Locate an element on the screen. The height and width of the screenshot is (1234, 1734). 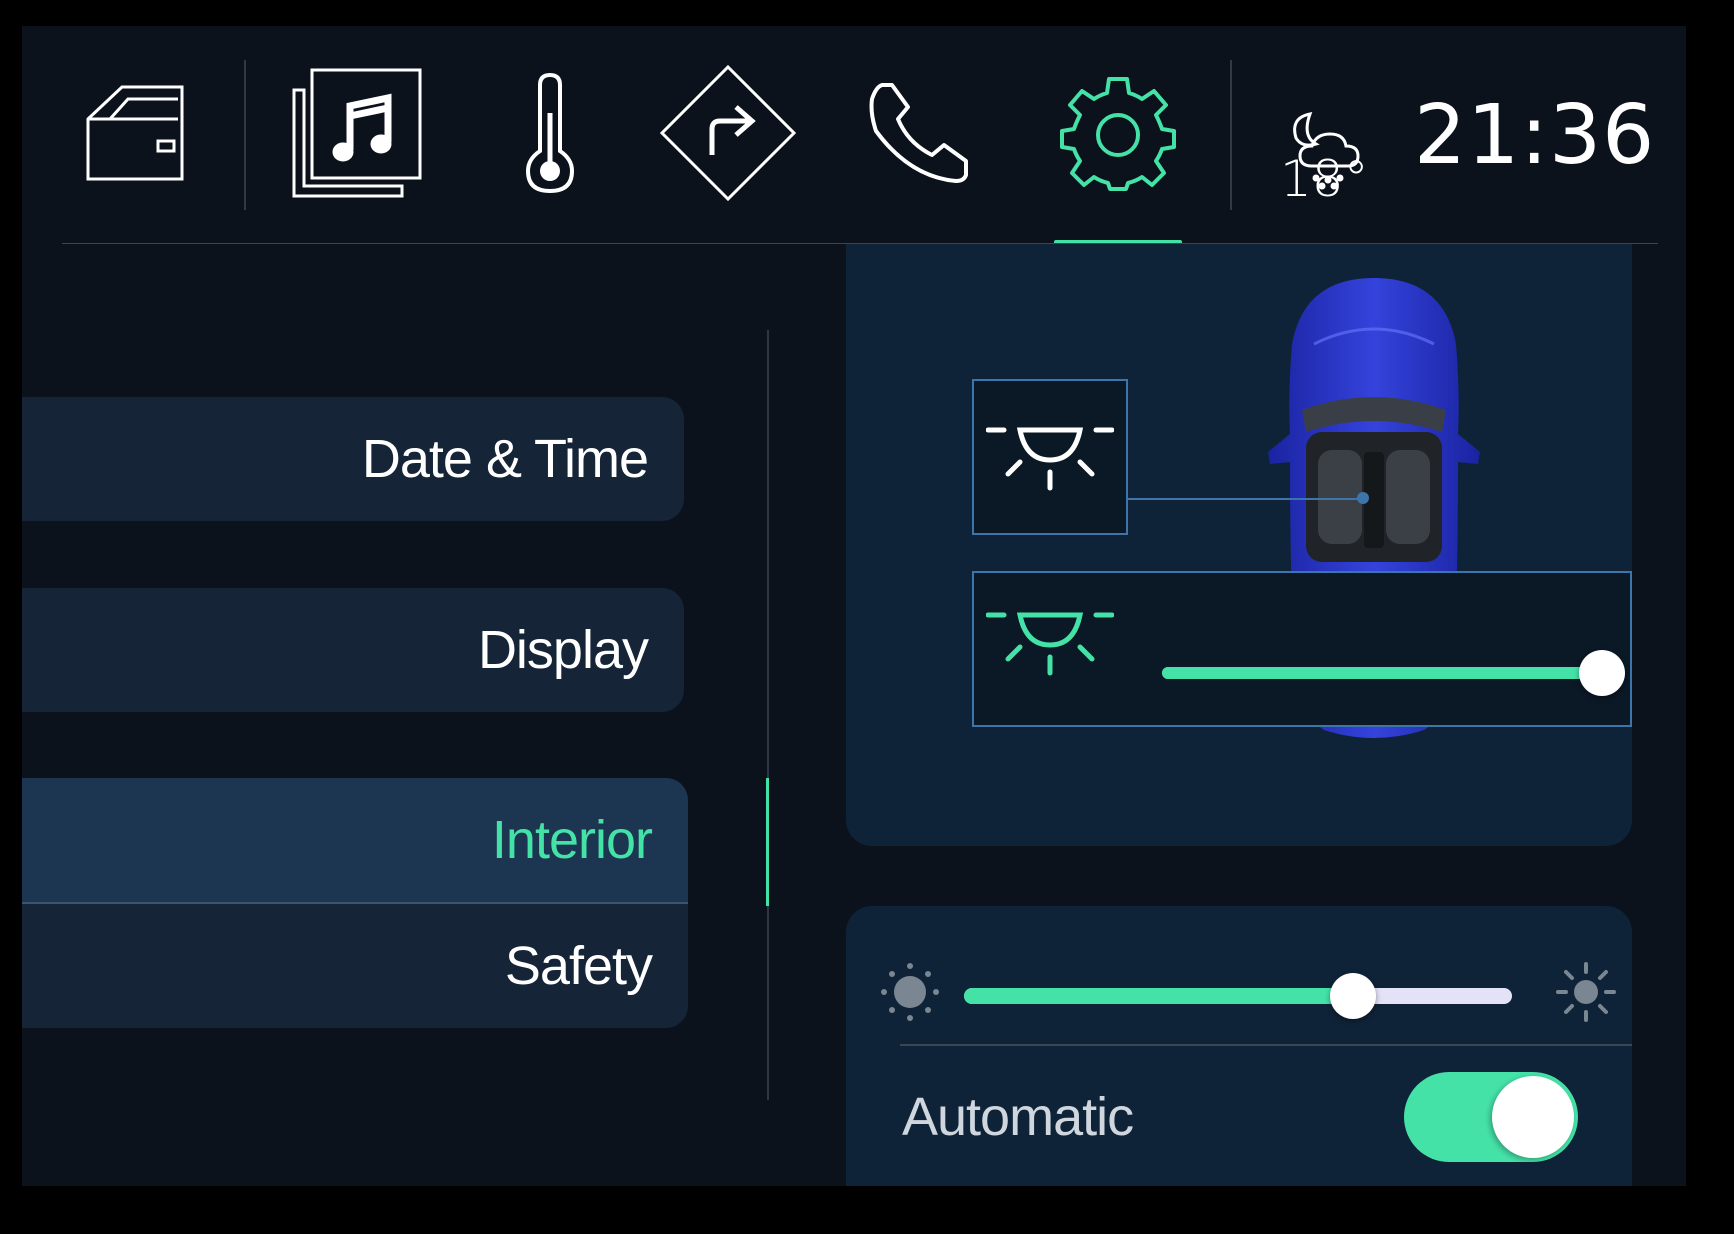
screen-brightness-slider is located at coordinates (1238, 996).